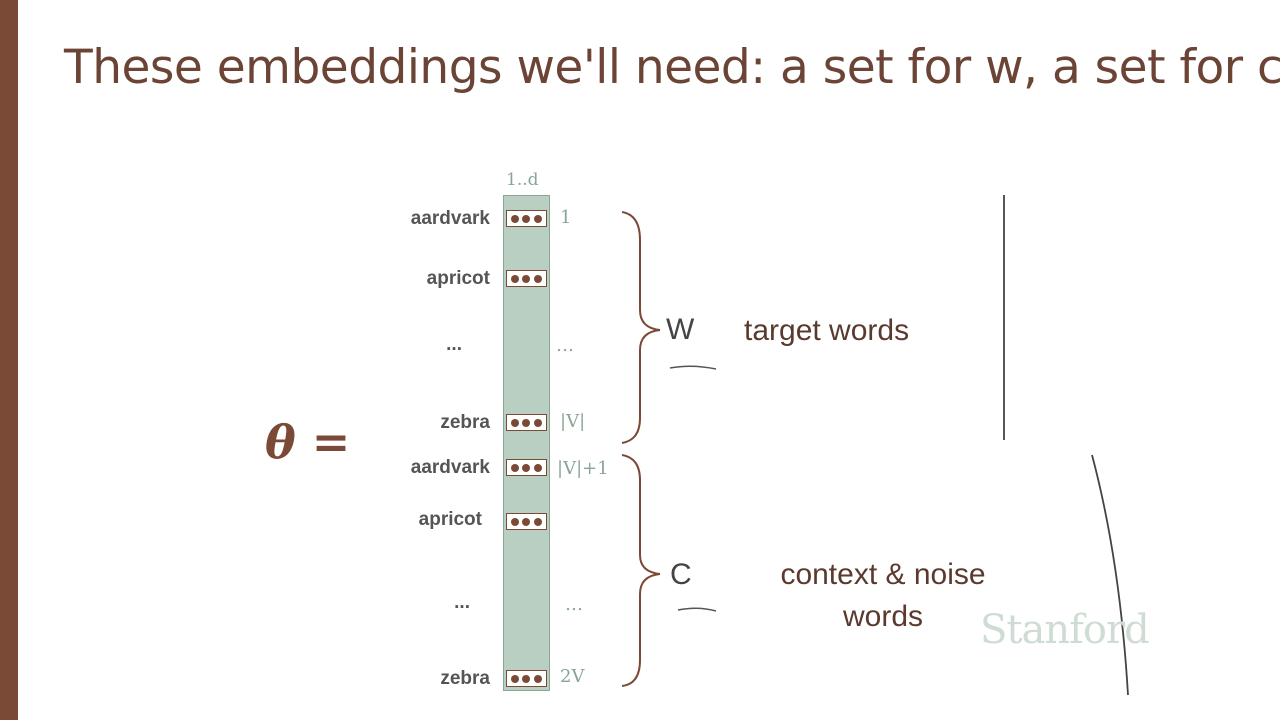 This screenshot has height=720, width=1280. Describe the element at coordinates (883, 616) in the screenshot. I see `group-label-c-line2: words` at that location.